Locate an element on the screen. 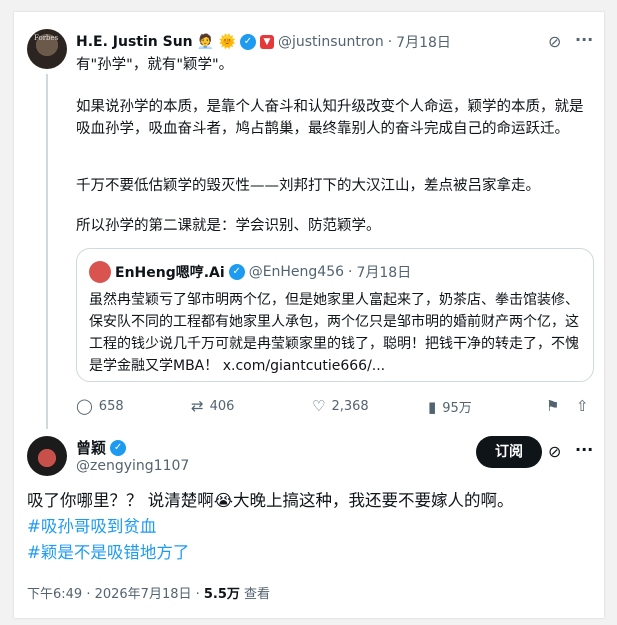 This screenshot has width=617, height=625. repost-count: 406 is located at coordinates (222, 406).